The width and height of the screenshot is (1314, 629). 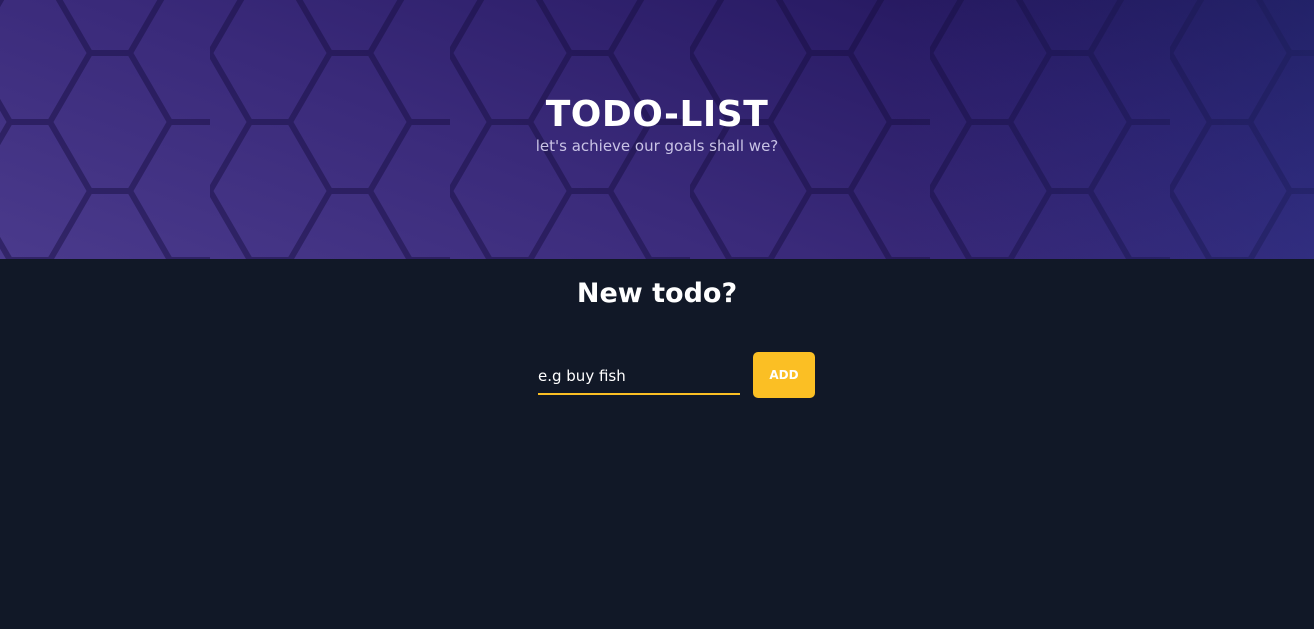 I want to click on todo-input, so click(x=639, y=377).